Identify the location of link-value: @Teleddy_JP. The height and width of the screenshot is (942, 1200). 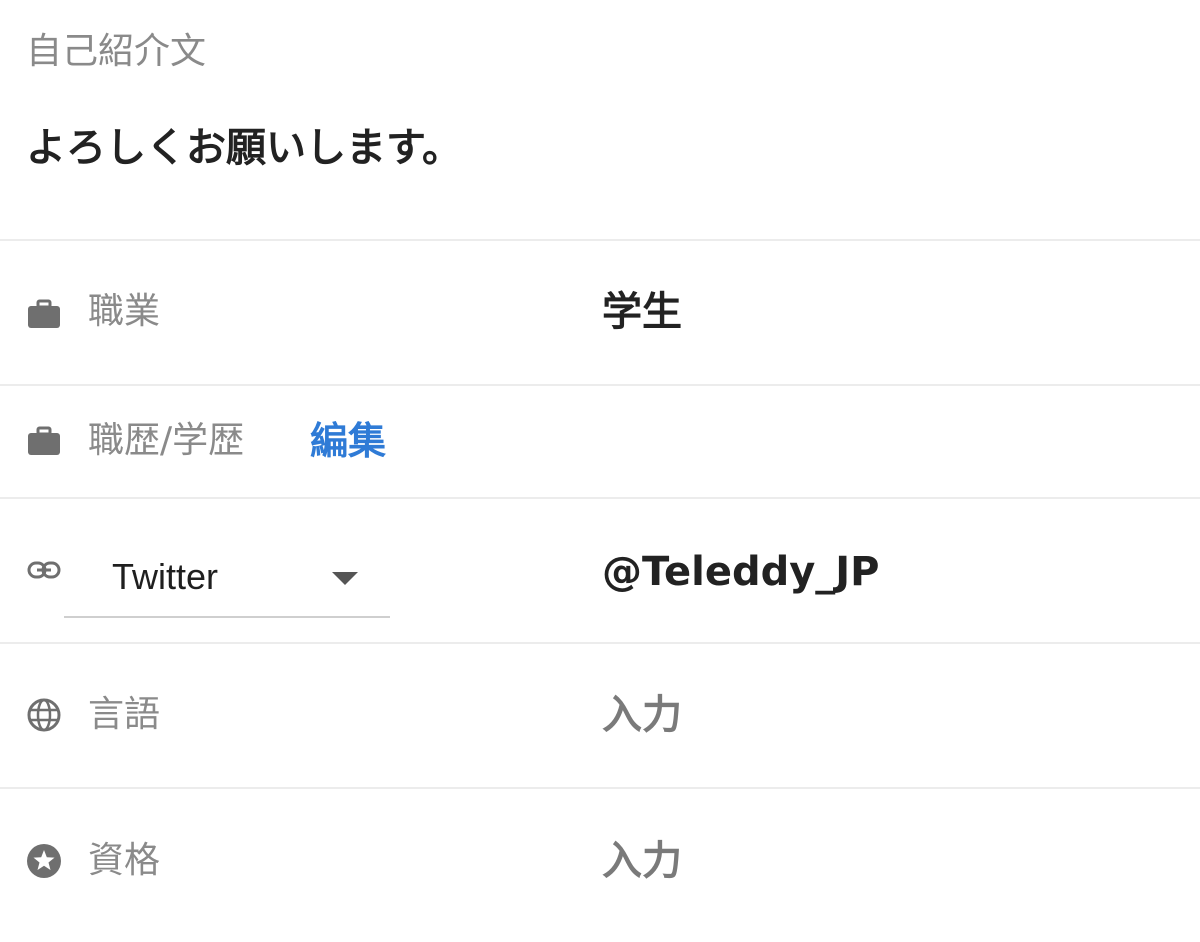
(740, 572).